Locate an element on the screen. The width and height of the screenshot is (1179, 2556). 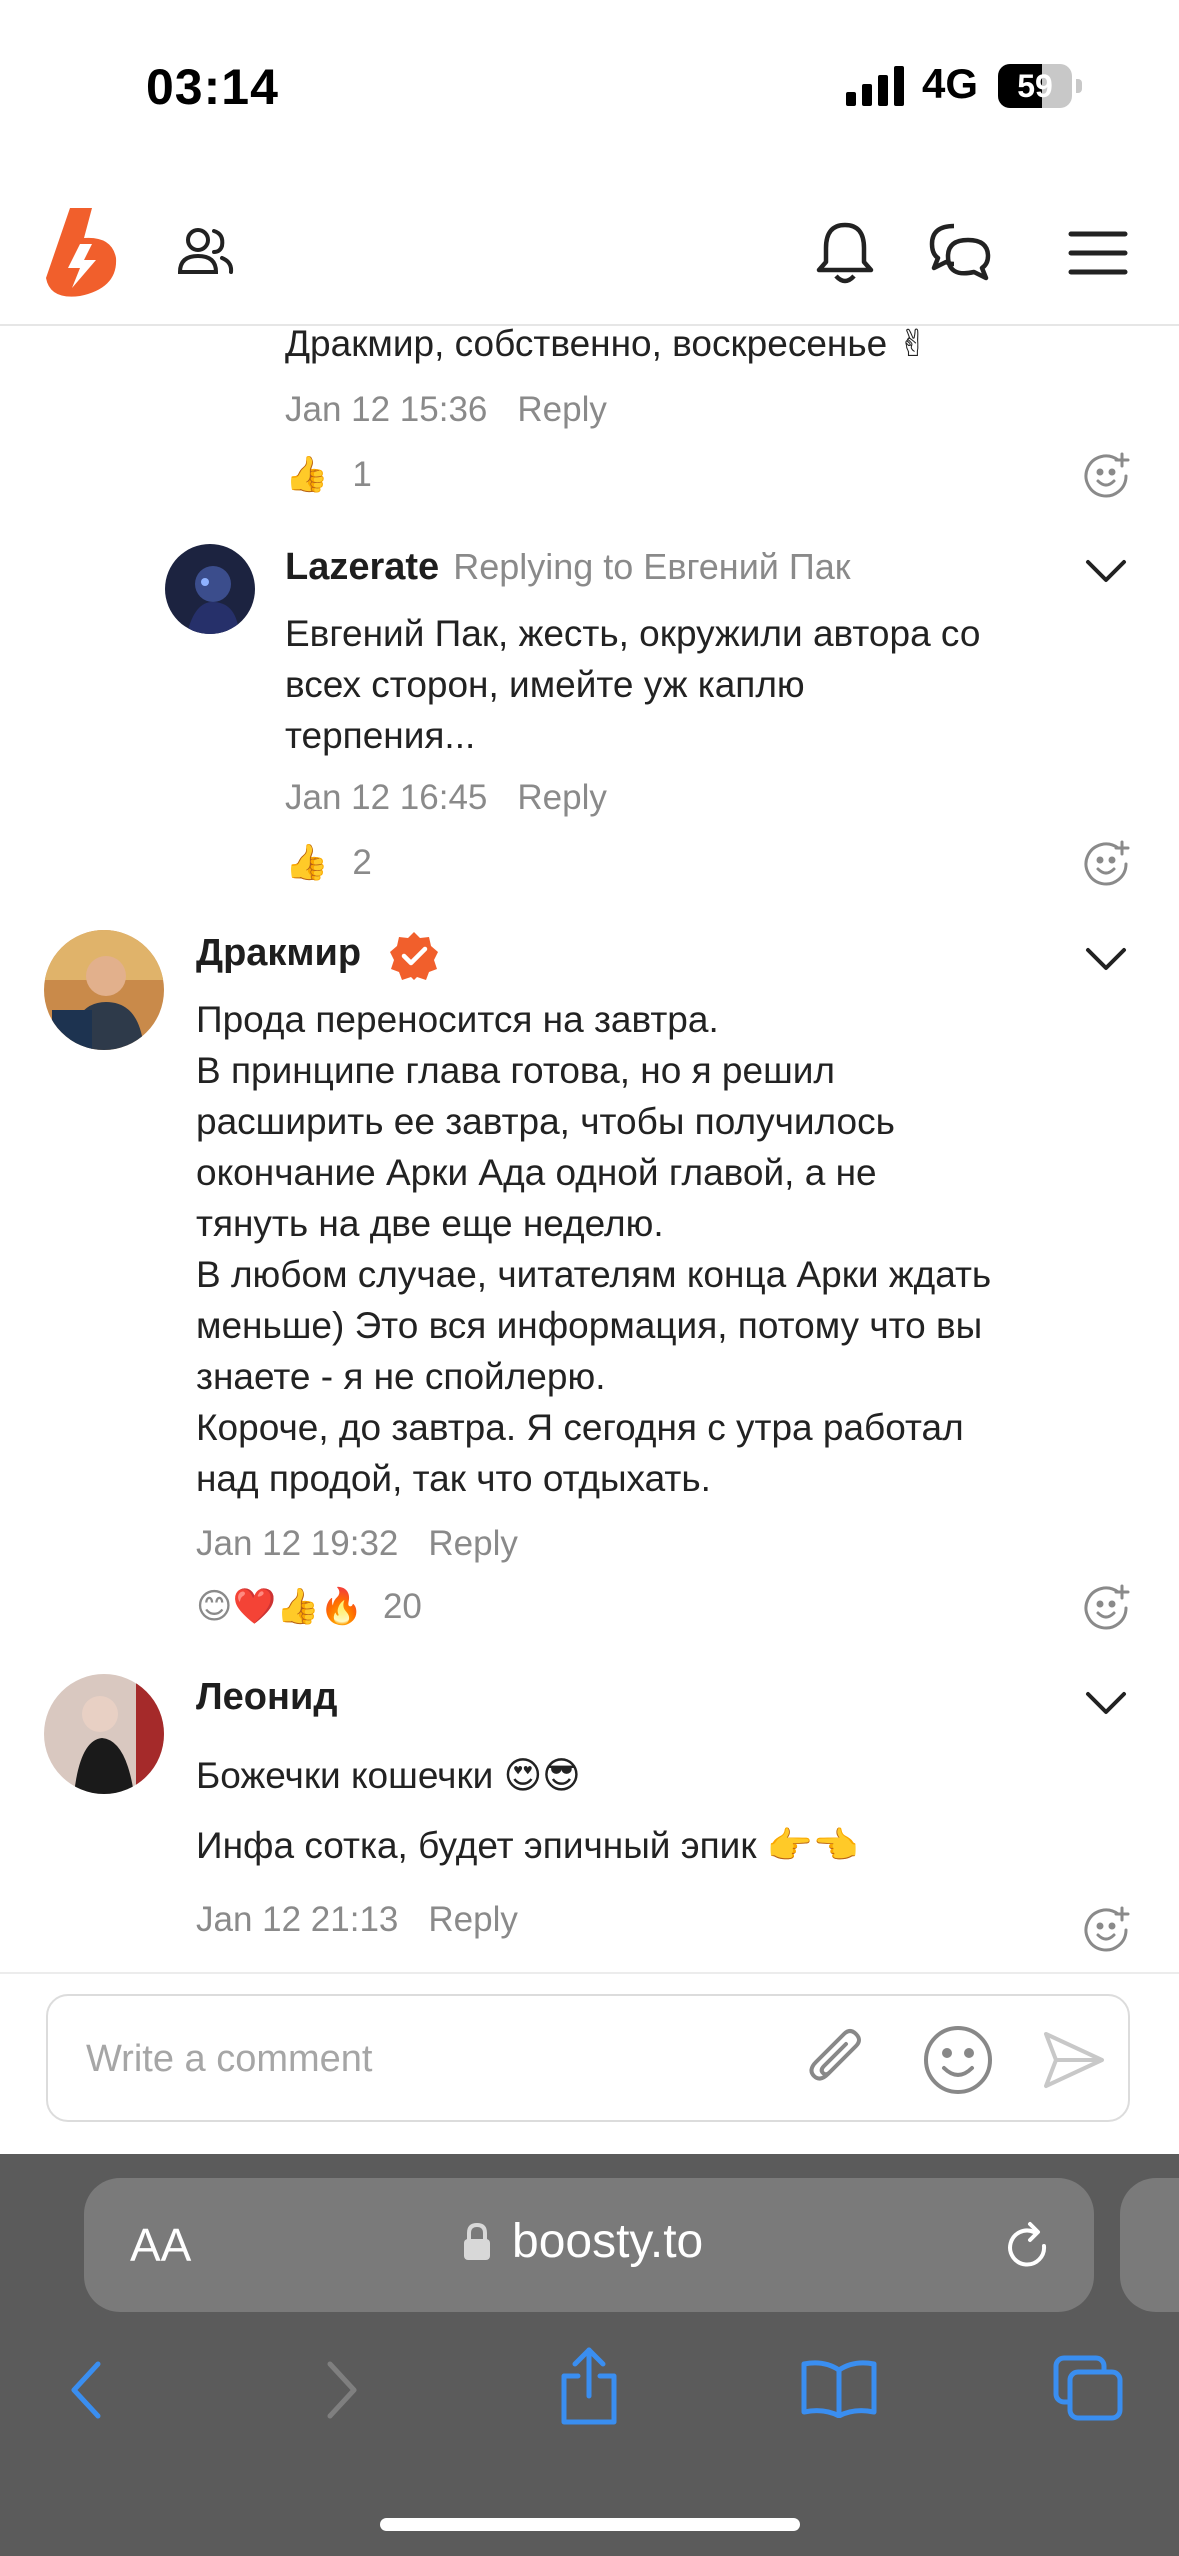
comment-date: Jan 12 21:13 is located at coordinates (297, 1919).